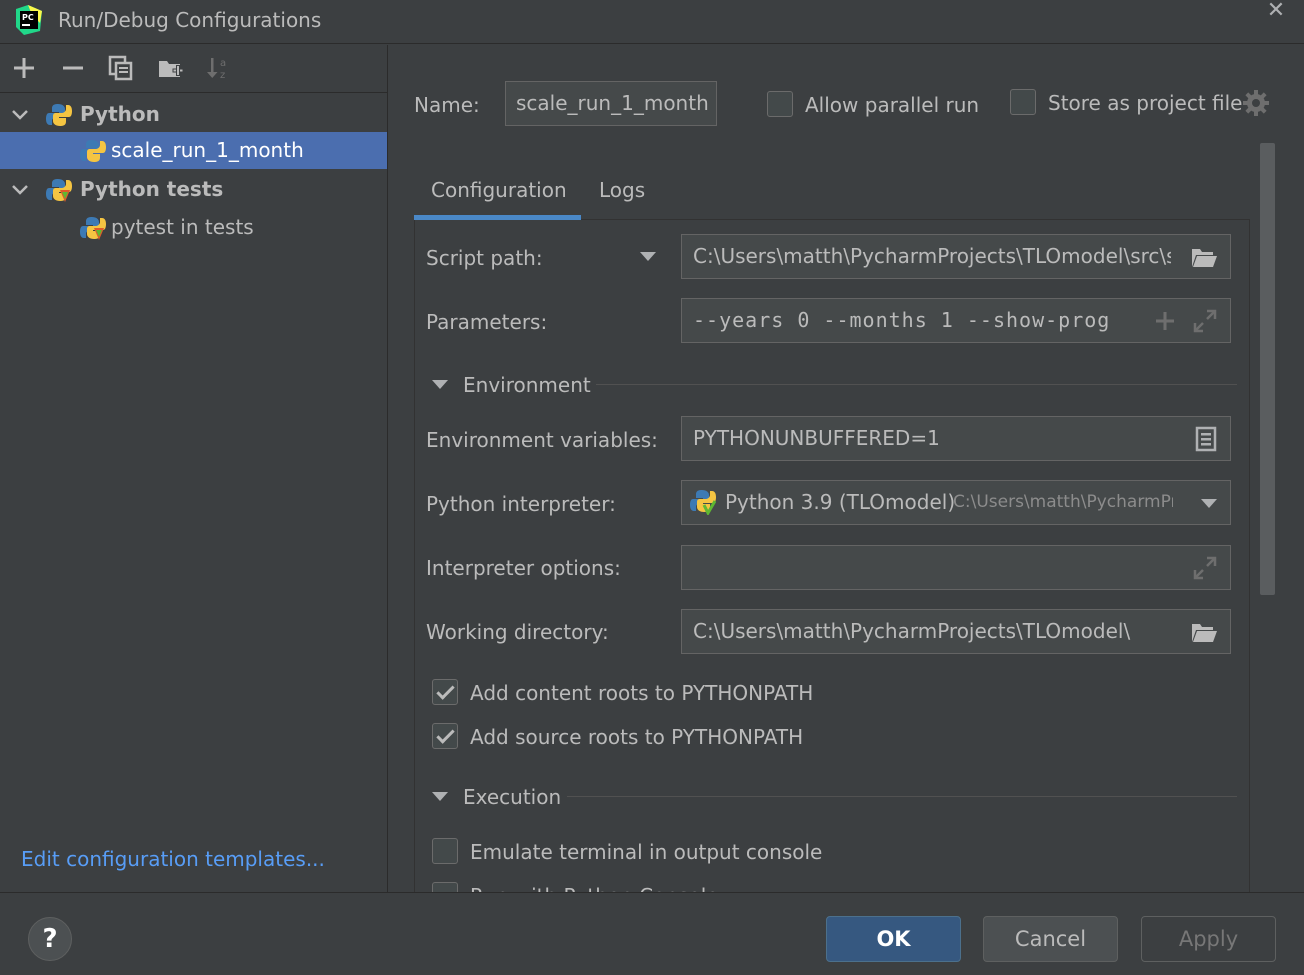  What do you see at coordinates (445, 851) in the screenshot?
I see `emulate-terminal-checkbox` at bounding box center [445, 851].